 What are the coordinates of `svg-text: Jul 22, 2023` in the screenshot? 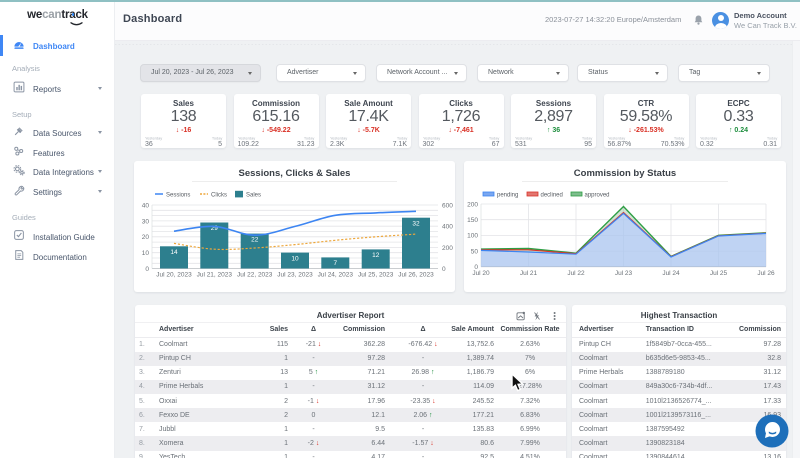 It's located at (255, 275).